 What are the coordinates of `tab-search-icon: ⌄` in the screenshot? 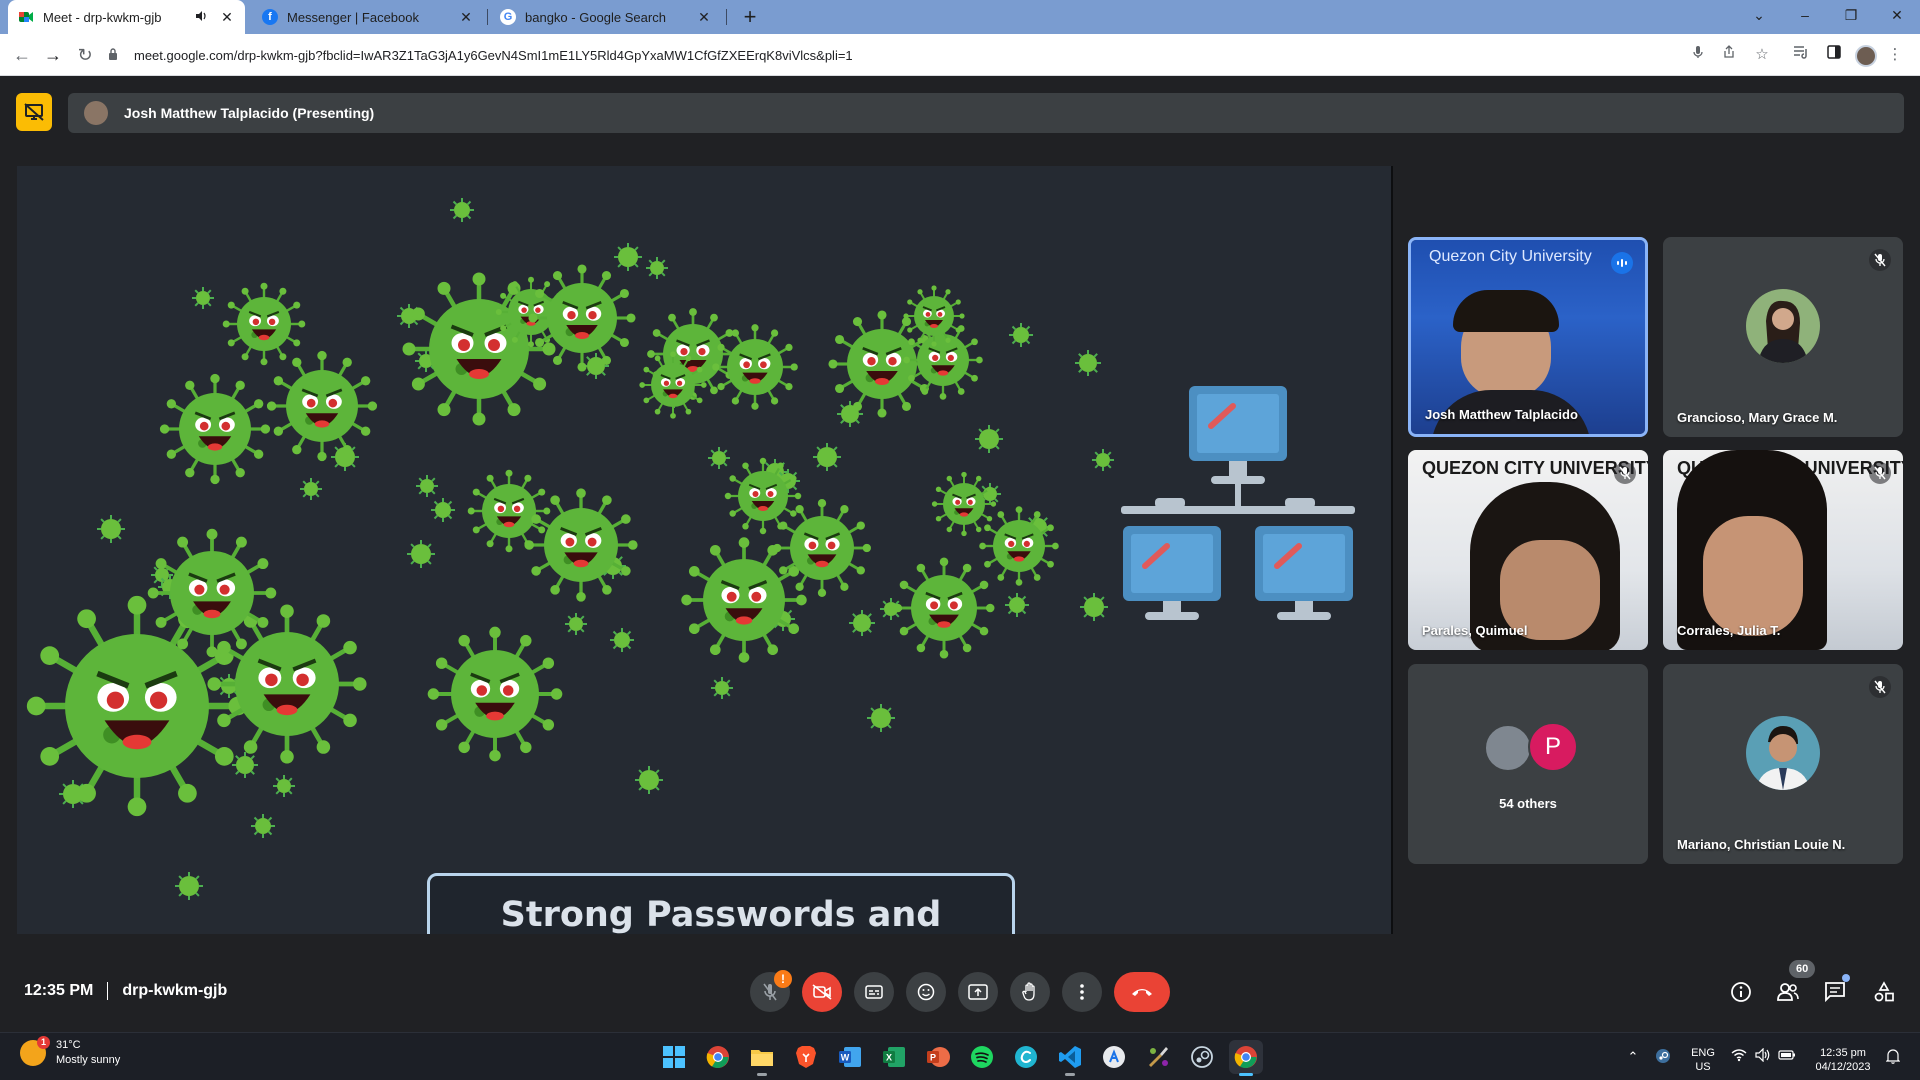 It's located at (1759, 15).